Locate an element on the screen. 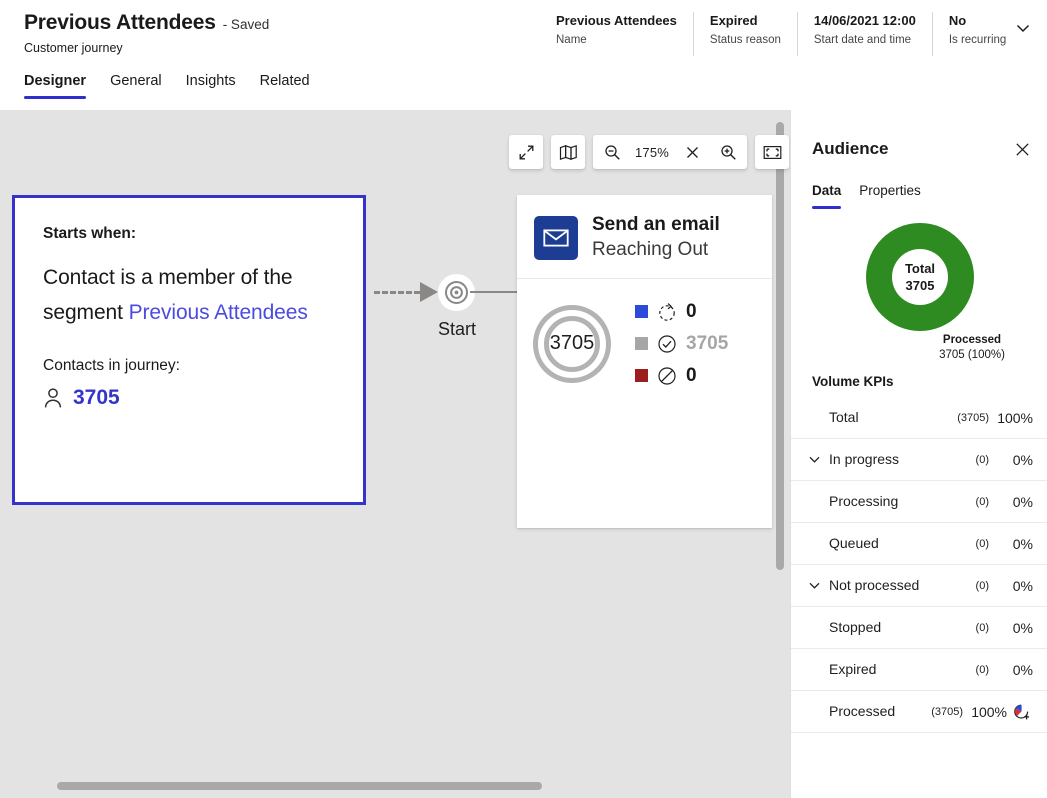  email-legend: 0 3705 0 is located at coordinates (681, 343).